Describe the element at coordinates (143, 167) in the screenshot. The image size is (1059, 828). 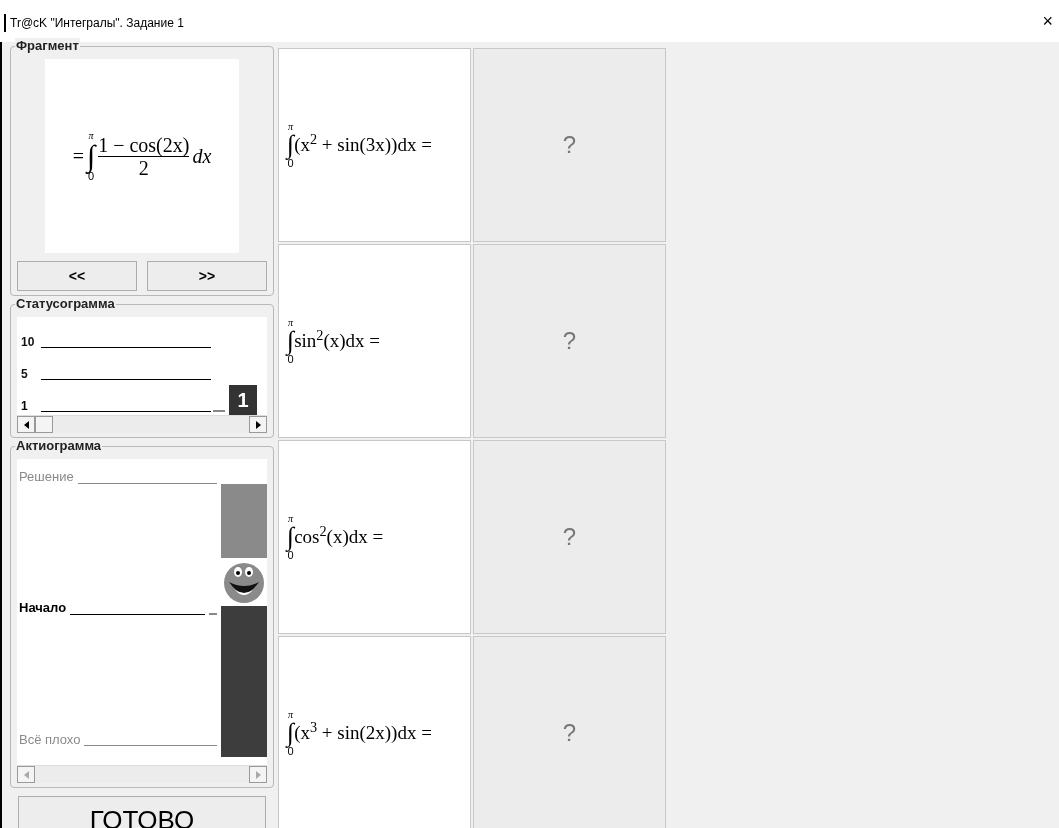
I see `formula-text: 2` at that location.